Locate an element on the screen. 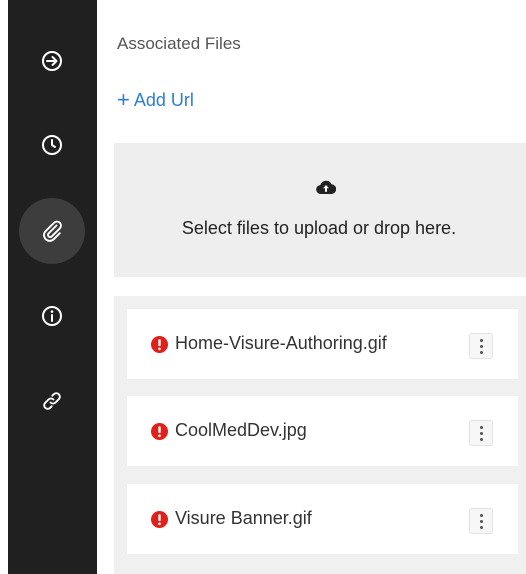 The image size is (526, 574). file-item: Visure Banner.gif is located at coordinates (322, 519).